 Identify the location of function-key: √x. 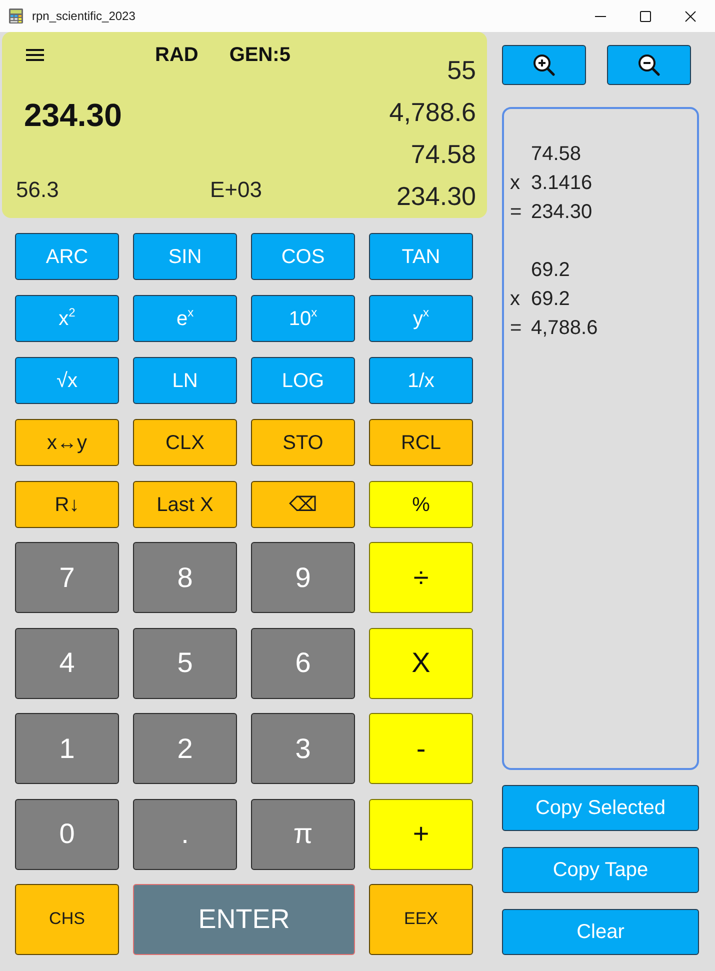
(67, 380).